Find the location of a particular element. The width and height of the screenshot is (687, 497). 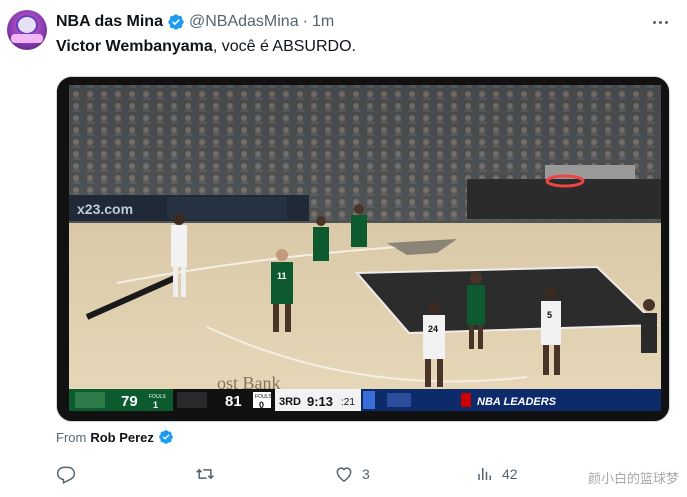

jersey-number-24: 24 is located at coordinates (433, 329).